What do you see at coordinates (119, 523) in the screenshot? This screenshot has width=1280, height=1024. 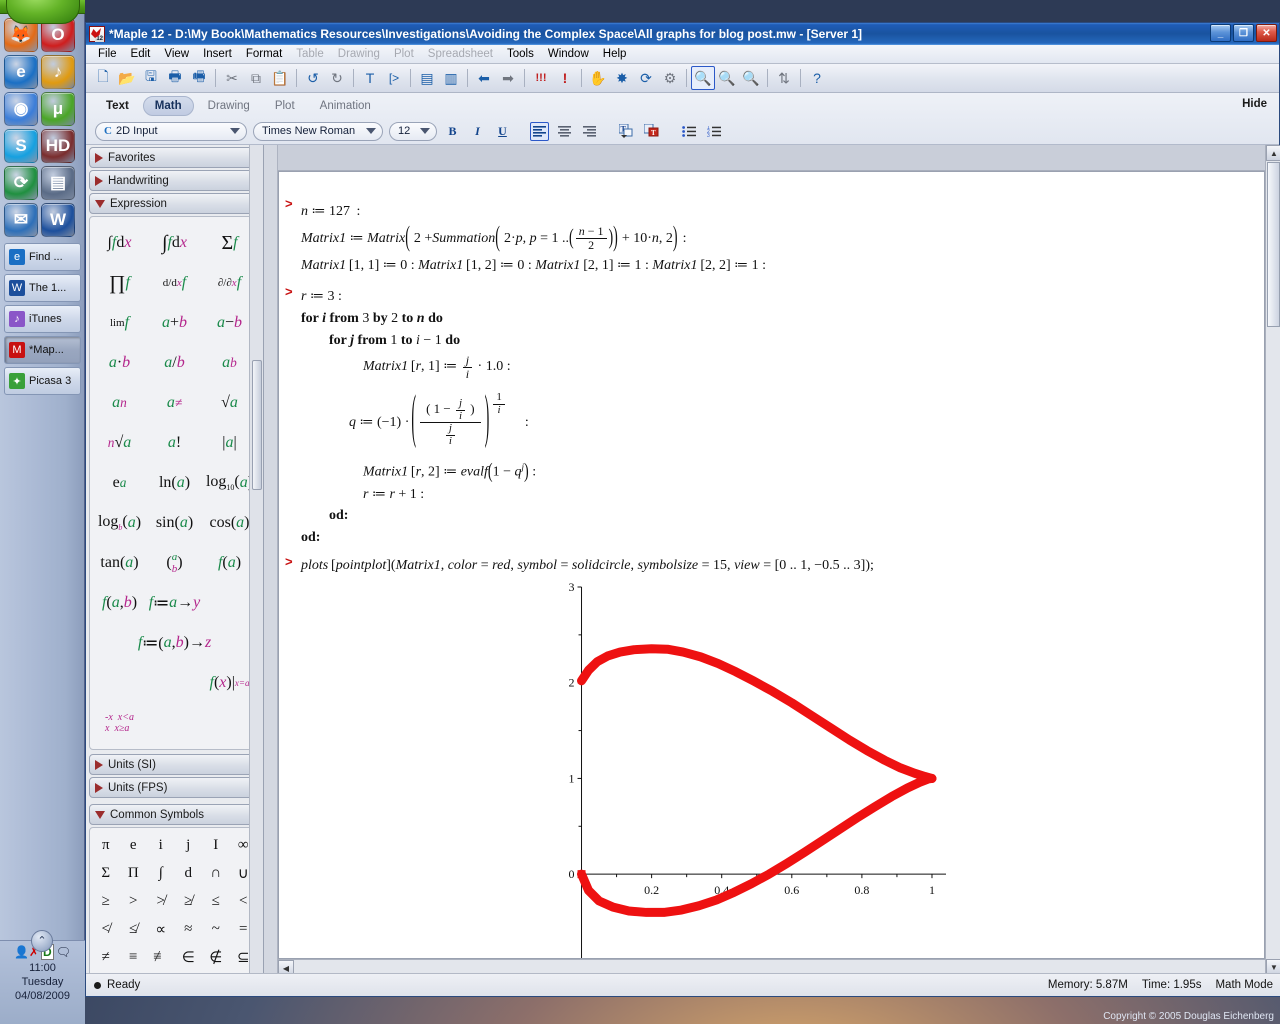 I see `palette-item-expression: logb(a)` at bounding box center [119, 523].